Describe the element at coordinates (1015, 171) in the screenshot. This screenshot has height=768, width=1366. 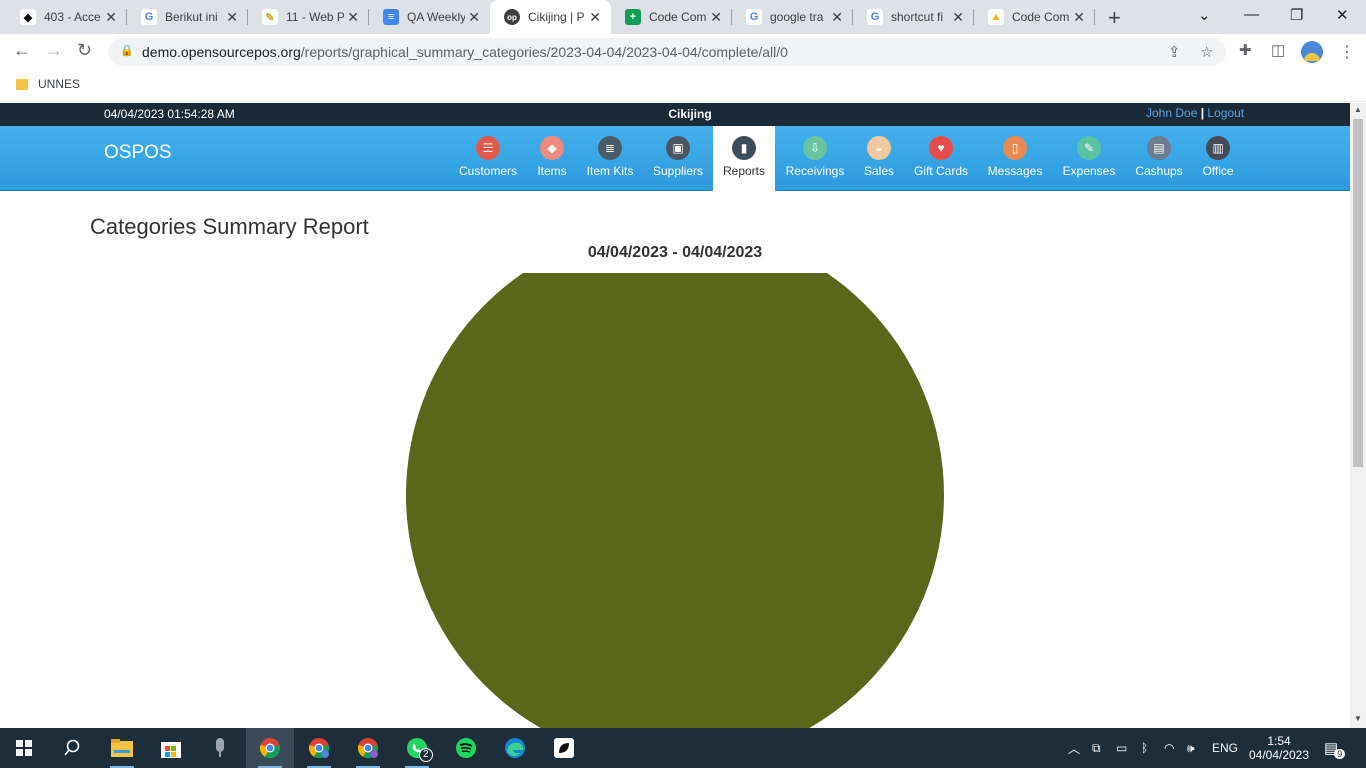
I see `nav-label: Messages` at that location.